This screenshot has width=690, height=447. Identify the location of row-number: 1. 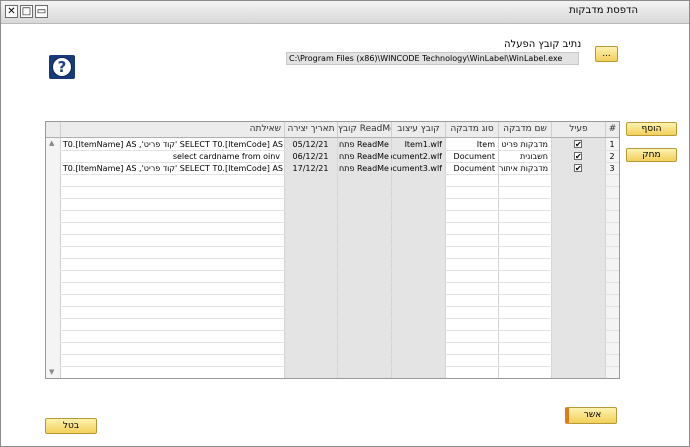
(612, 144).